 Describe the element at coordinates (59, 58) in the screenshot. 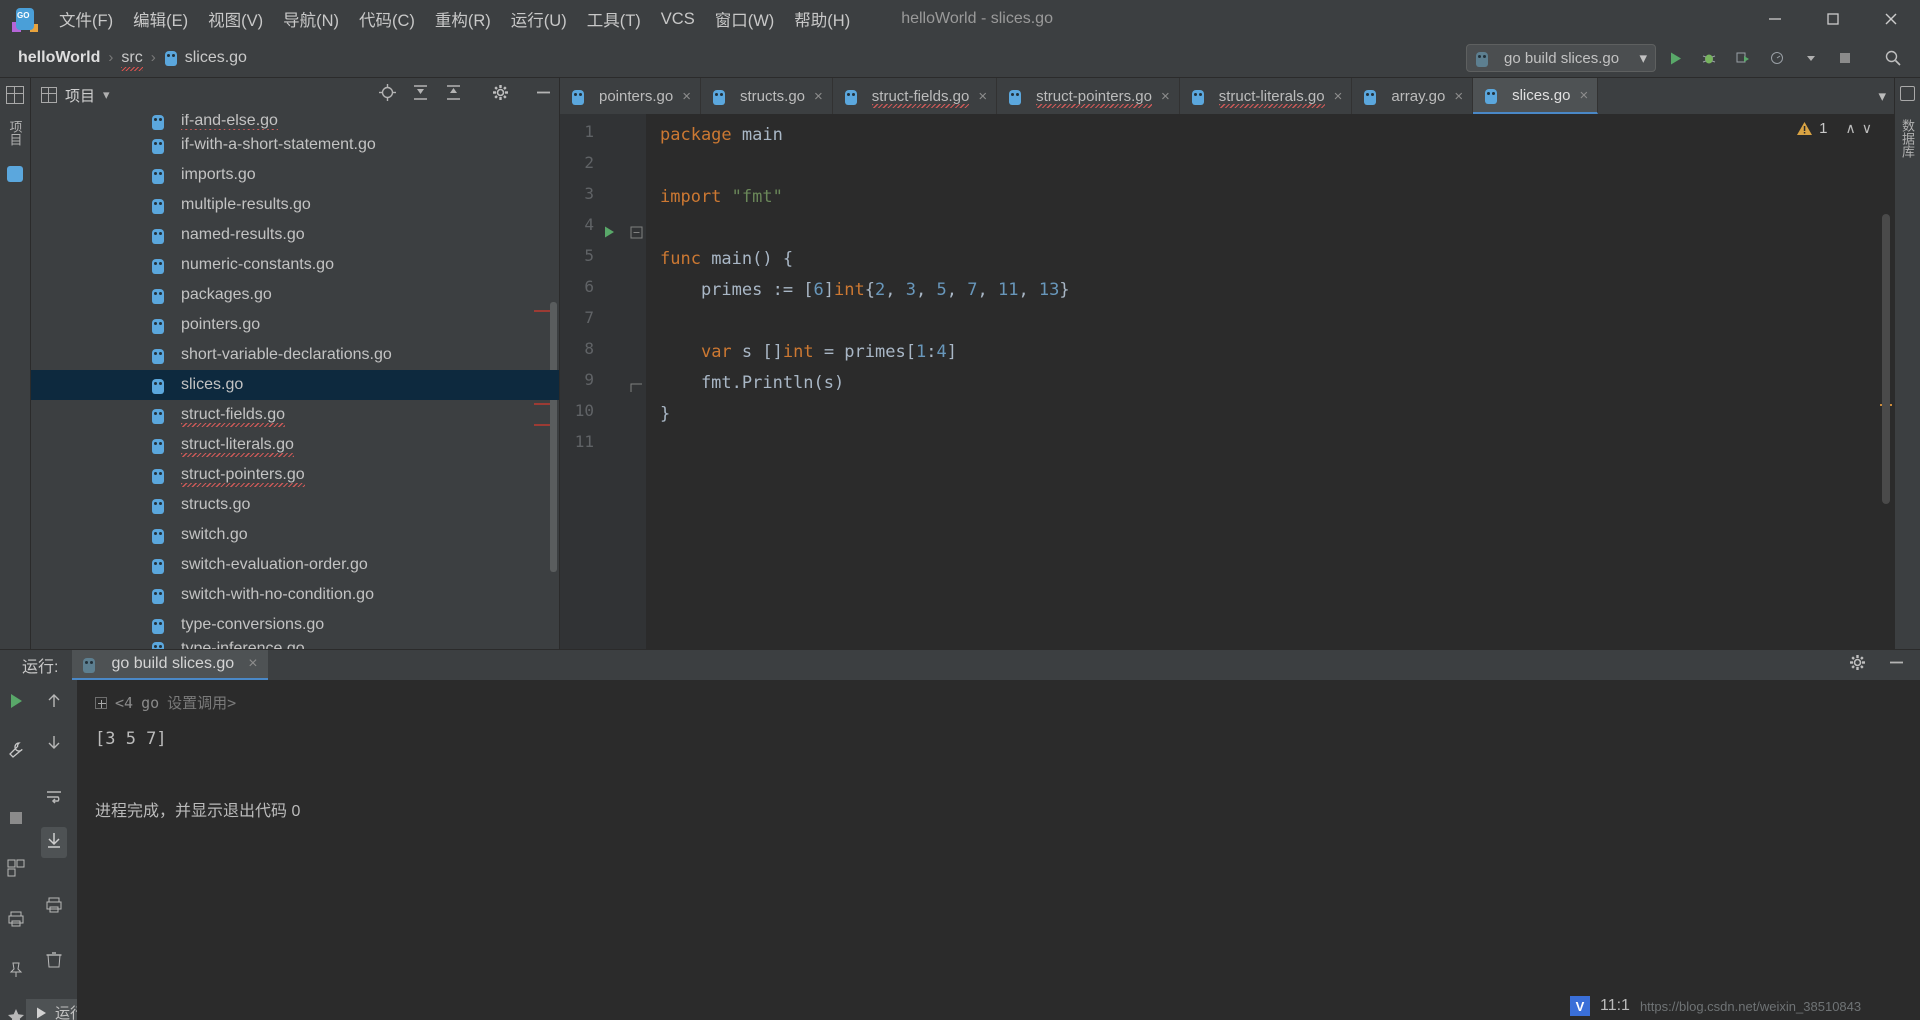

I see `breadcrumb-project: helloWorld` at that location.